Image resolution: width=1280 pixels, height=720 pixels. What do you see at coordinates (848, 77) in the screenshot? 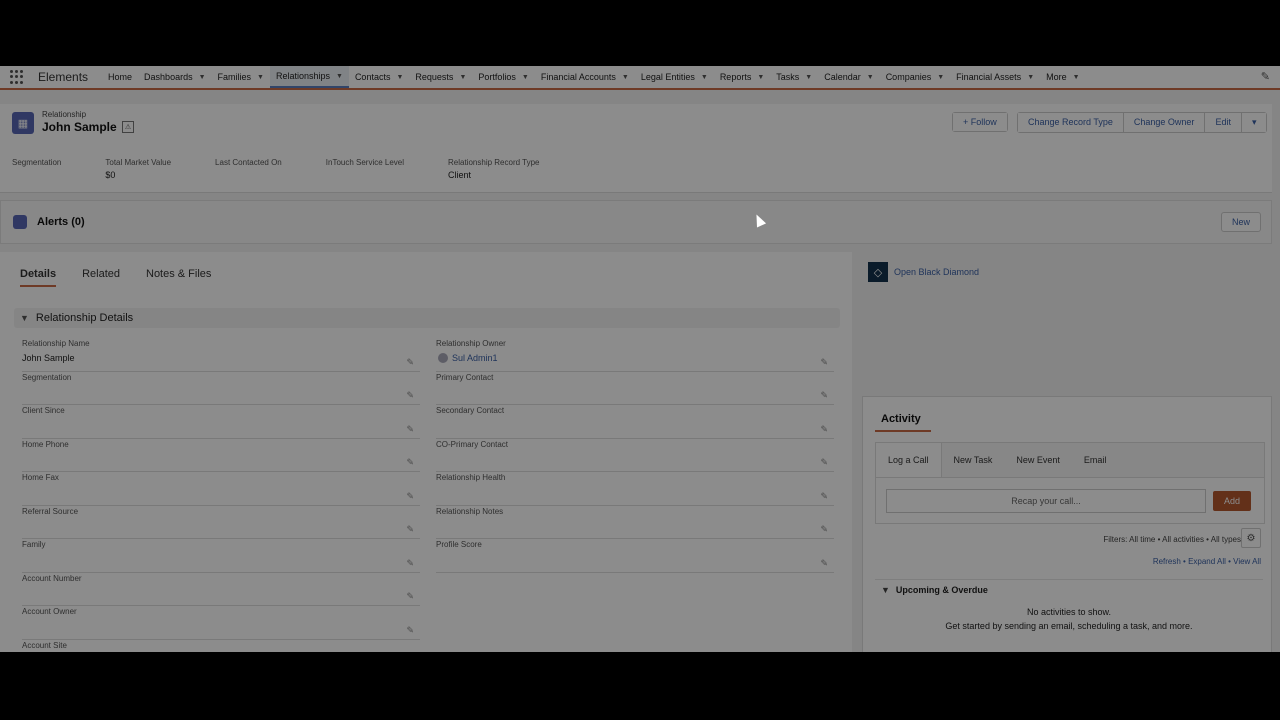
I see `nav-item-calendar: Calendar ▼` at bounding box center [848, 77].